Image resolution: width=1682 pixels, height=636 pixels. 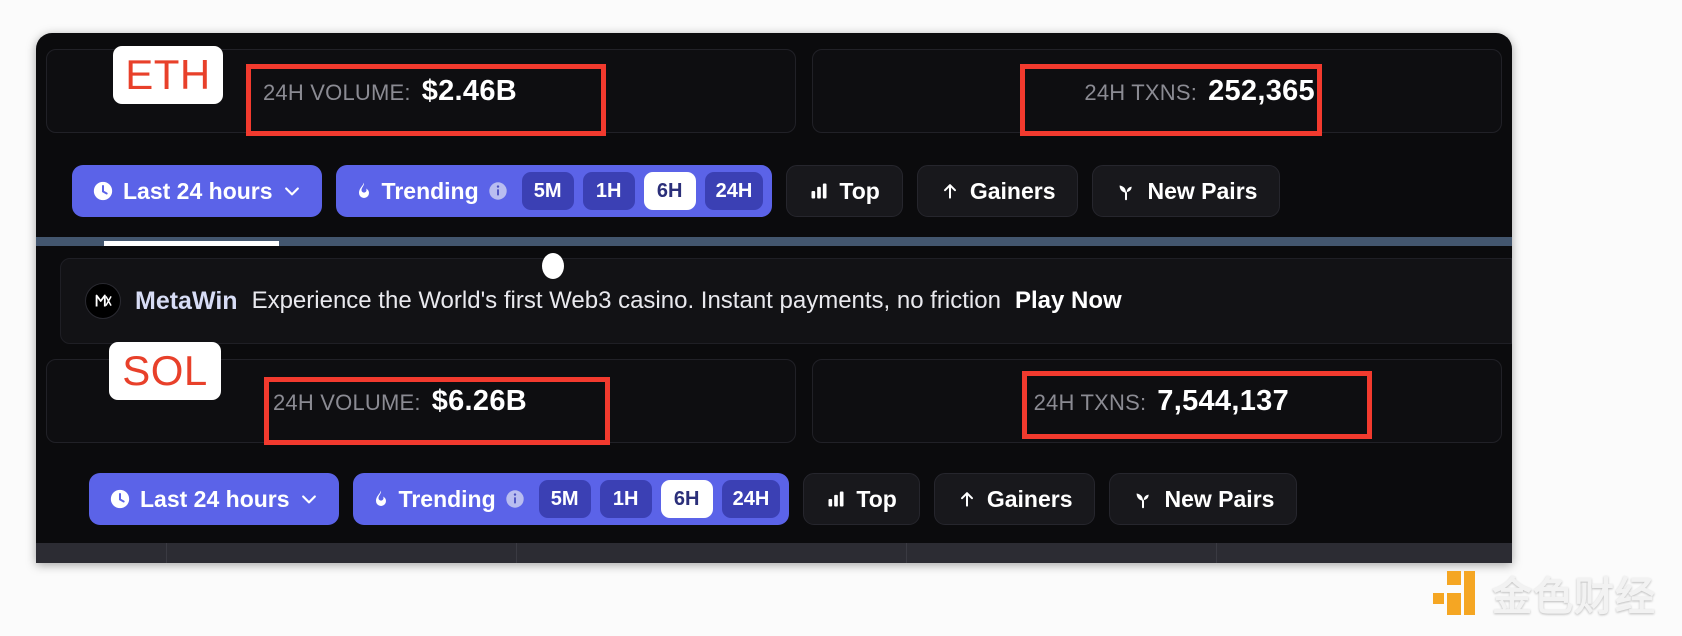 I want to click on eth-txns-label: 24H TXNS:, so click(x=1141, y=92).